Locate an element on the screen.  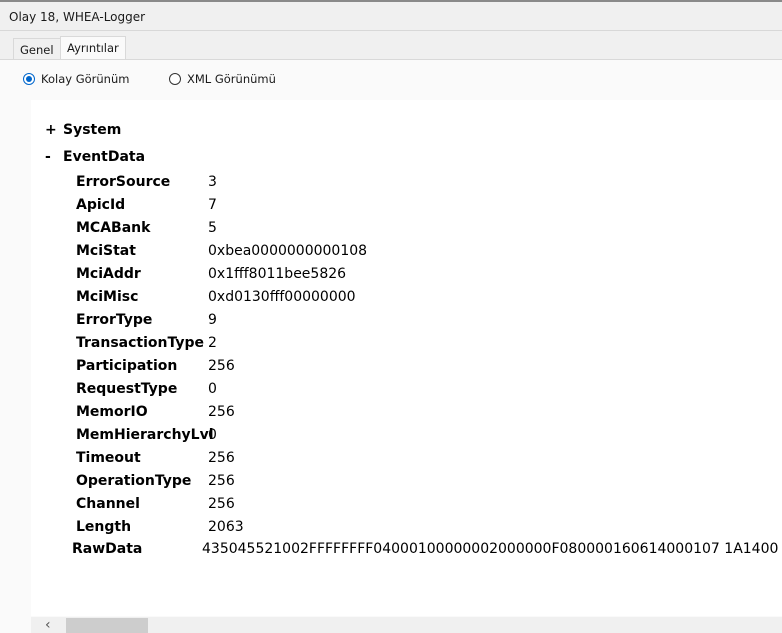
tree-node-system: + System is located at coordinates (83, 130).